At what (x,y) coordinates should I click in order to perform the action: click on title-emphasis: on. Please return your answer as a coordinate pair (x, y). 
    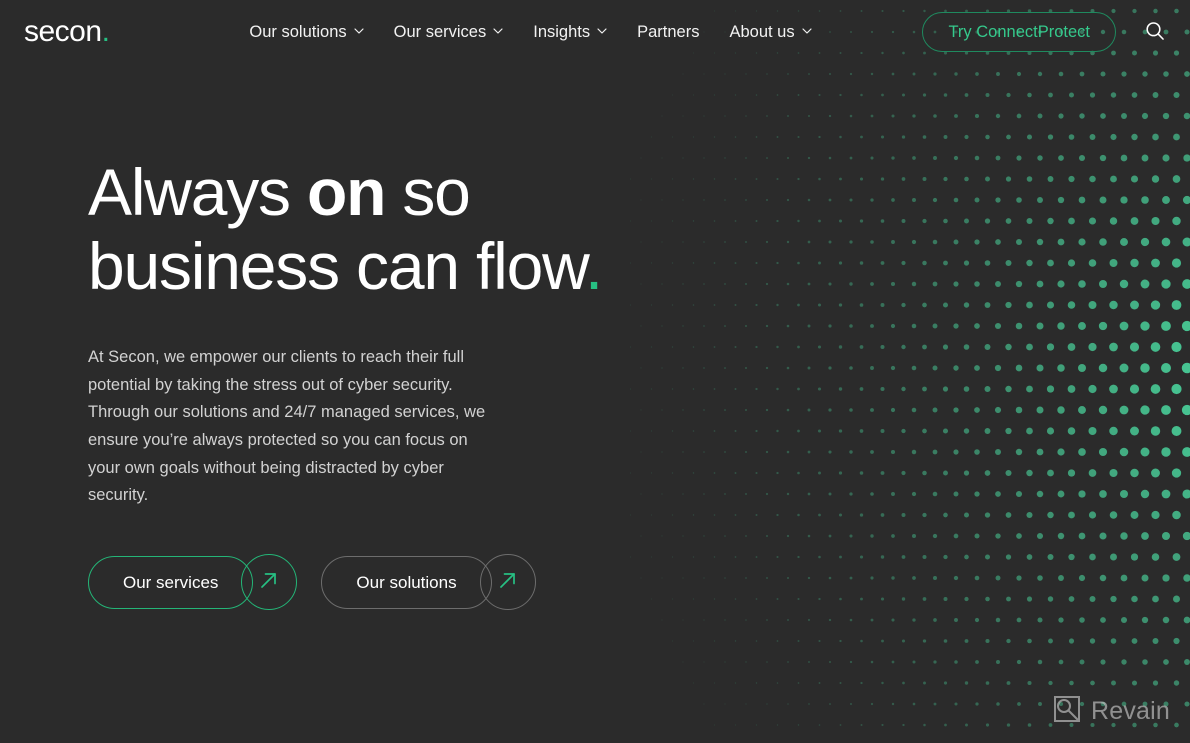
    Looking at the image, I should click on (346, 192).